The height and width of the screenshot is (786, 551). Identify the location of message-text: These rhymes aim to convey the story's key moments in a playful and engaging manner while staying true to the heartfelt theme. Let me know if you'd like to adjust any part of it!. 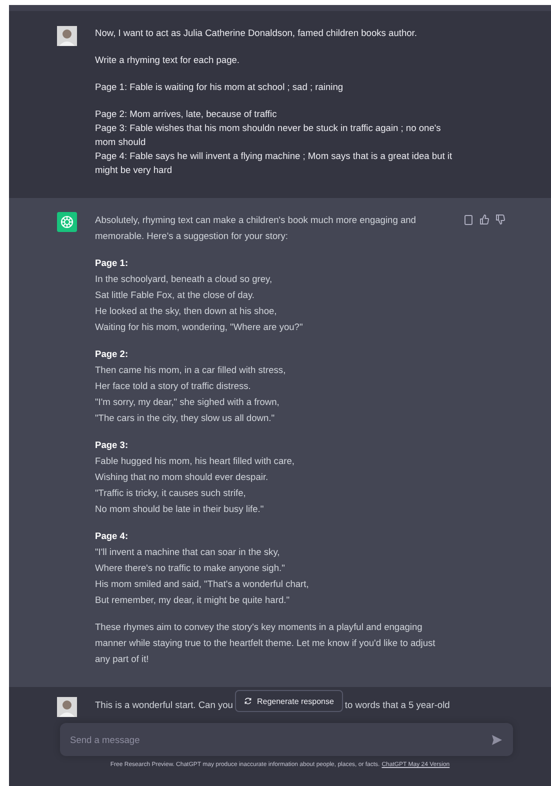
(265, 643).